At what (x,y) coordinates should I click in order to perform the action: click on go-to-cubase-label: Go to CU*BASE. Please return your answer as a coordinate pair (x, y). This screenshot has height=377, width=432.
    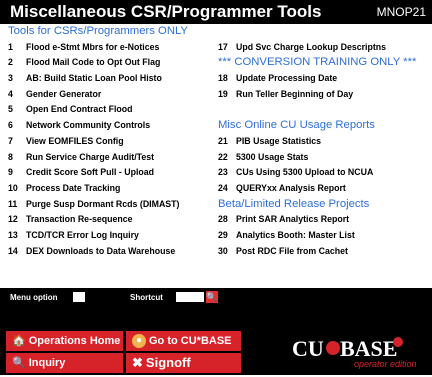
    Looking at the image, I should click on (190, 341).